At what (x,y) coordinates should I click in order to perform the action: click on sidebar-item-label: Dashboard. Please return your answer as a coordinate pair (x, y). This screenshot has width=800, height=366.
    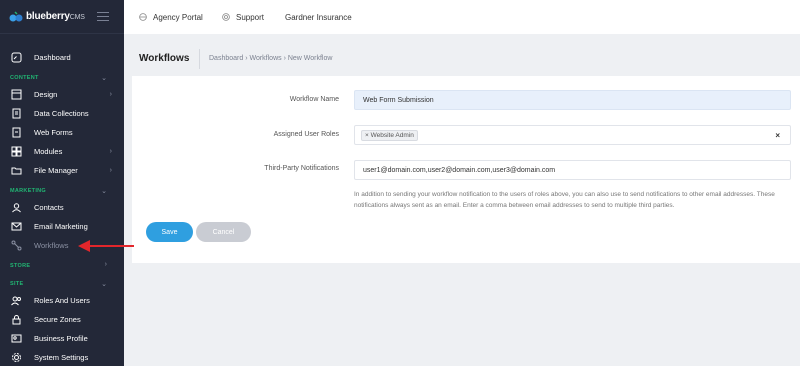
    Looking at the image, I should click on (52, 57).